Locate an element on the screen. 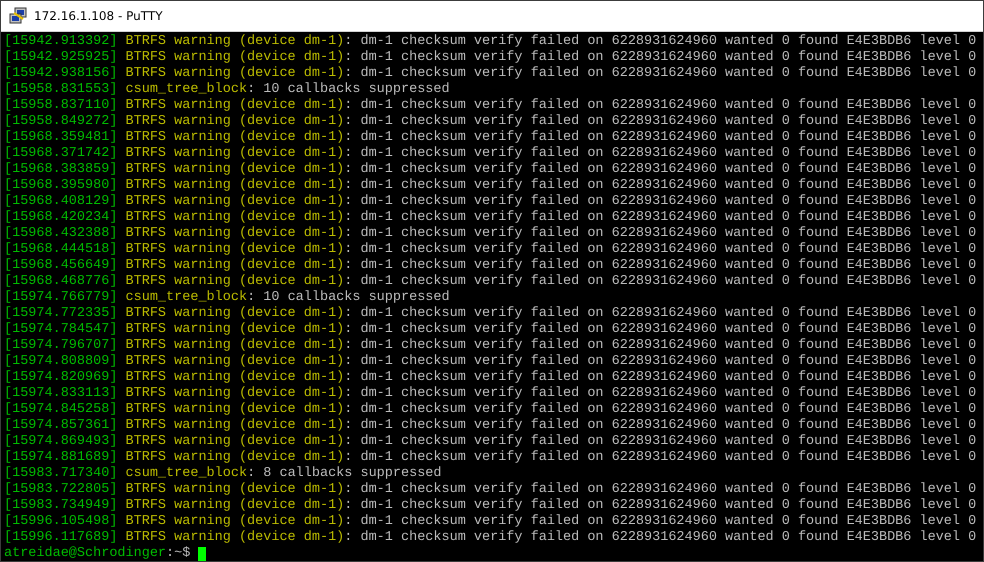 The image size is (984, 562). log-line: [15958.837110] BTRFS warning (device dm-1): dm-1 checksum verify failed on 6228931624960 wanted 0 found E4E3BDB6 level 0 is located at coordinates (490, 106).